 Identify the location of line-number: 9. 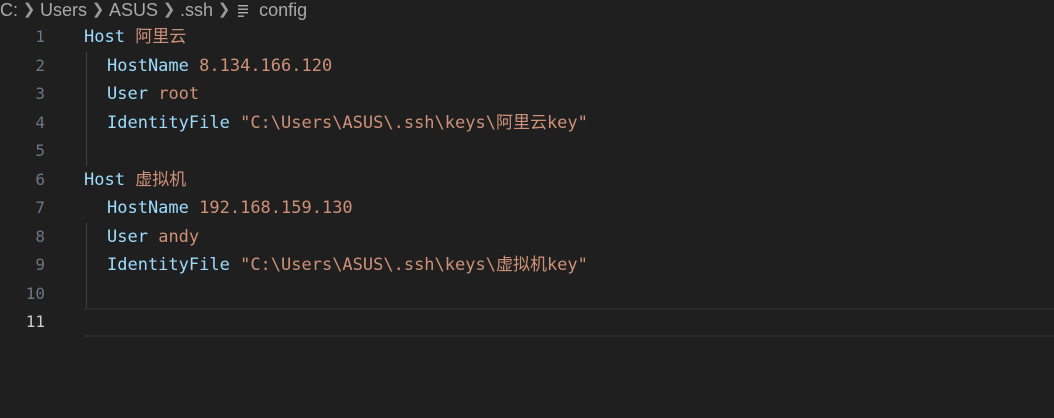
(40, 264).